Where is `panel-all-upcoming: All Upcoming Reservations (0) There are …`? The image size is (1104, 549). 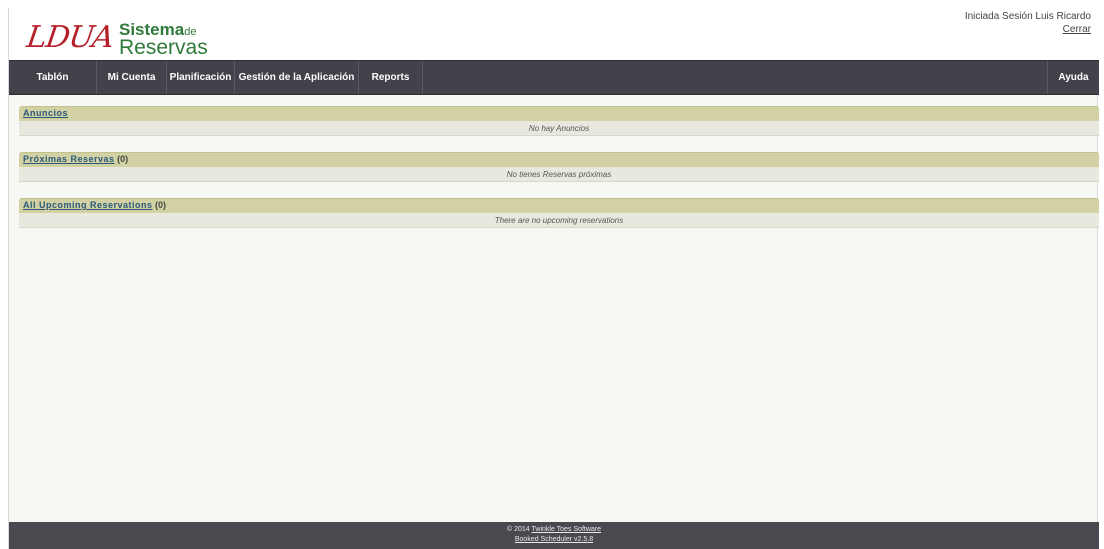 panel-all-upcoming: All Upcoming Reservations (0) There are … is located at coordinates (559, 213).